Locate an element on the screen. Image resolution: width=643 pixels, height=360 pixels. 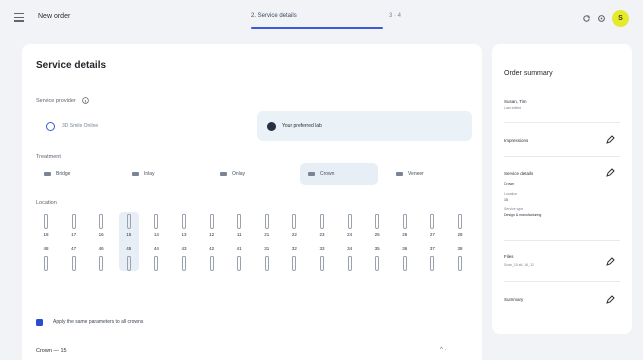
crown-section-header: Crown — 15 is located at coordinates (51, 351).